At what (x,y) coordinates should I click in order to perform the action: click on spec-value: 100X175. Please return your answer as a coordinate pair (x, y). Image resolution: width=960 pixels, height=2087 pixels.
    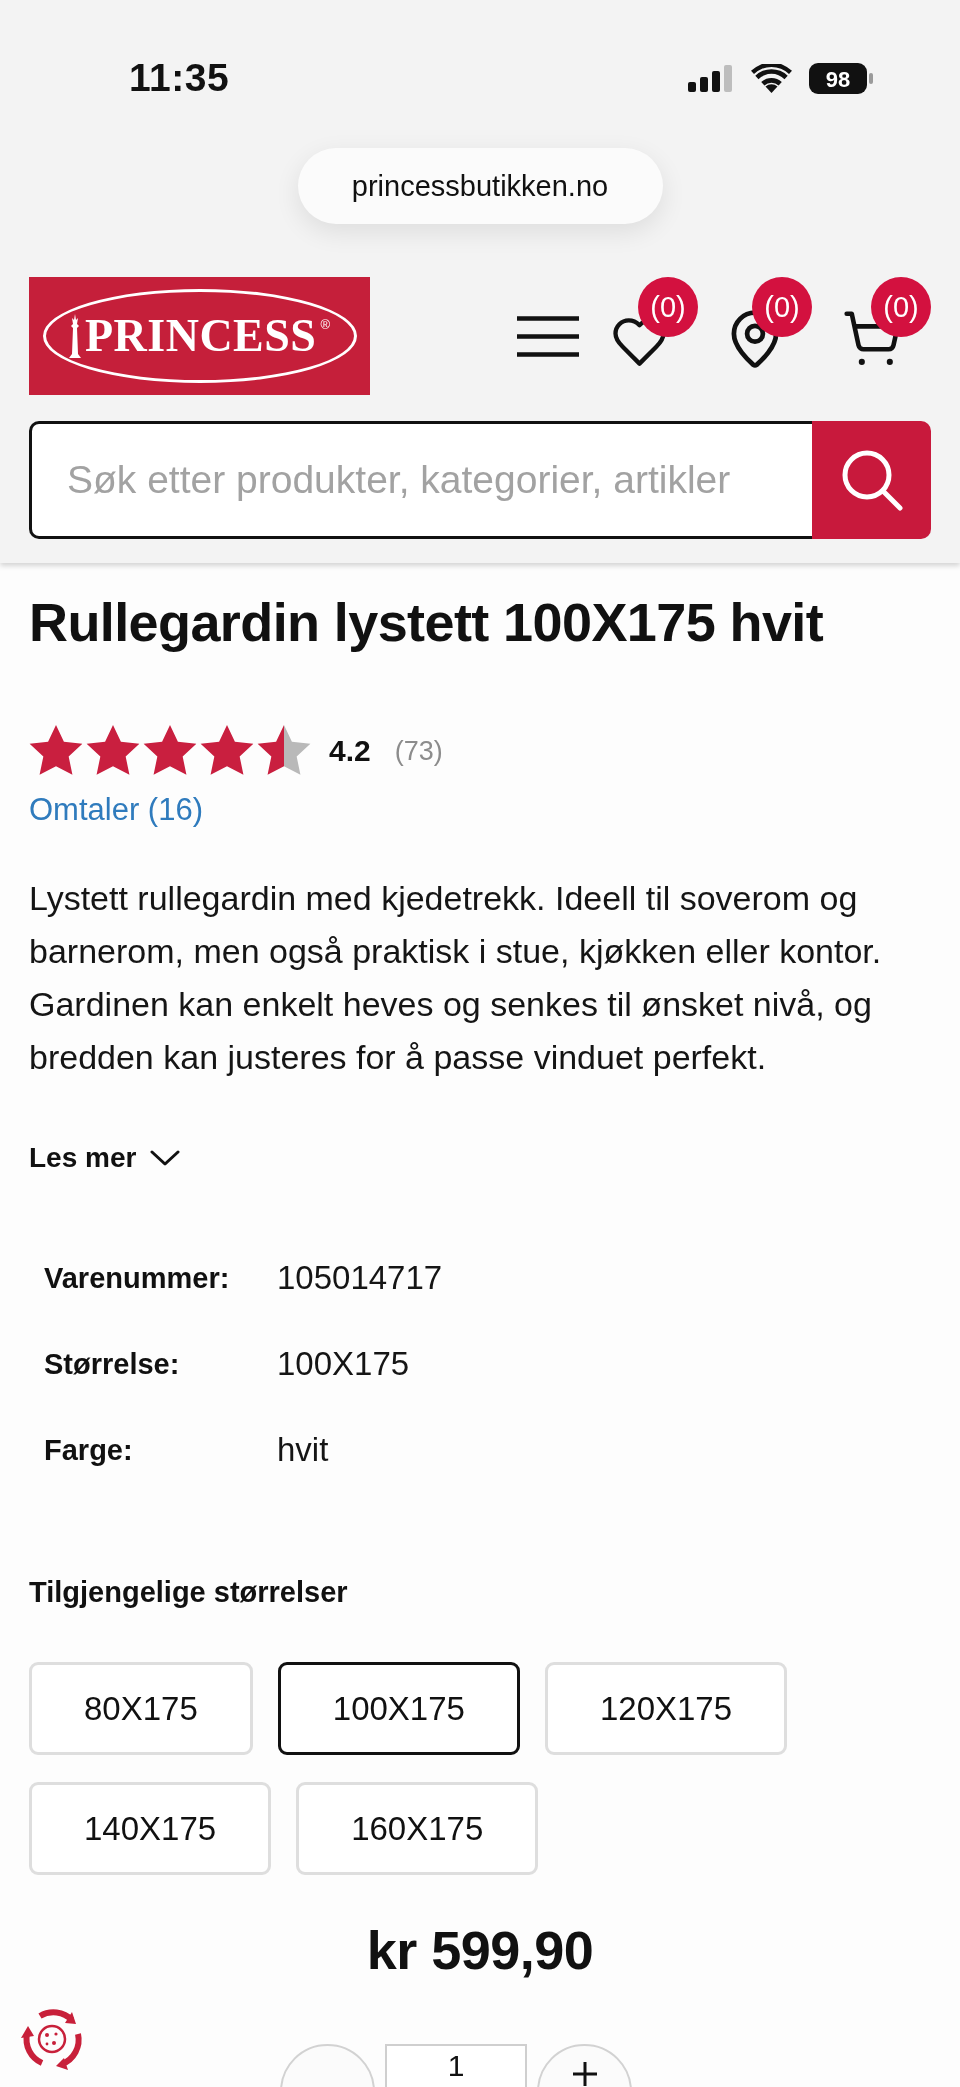
    Looking at the image, I should click on (343, 1364).